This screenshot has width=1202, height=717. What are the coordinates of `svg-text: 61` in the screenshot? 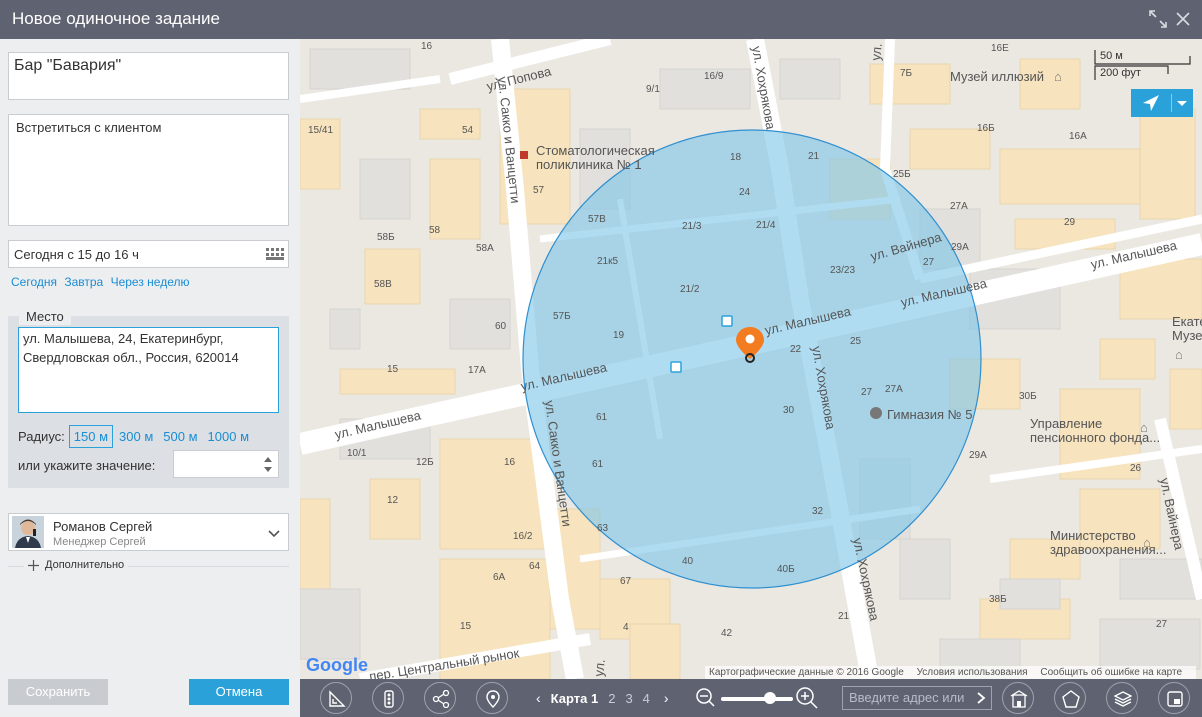 It's located at (602, 417).